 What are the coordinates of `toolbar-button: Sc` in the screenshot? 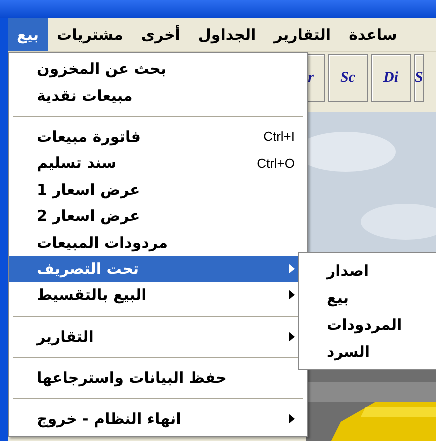 It's located at (348, 78).